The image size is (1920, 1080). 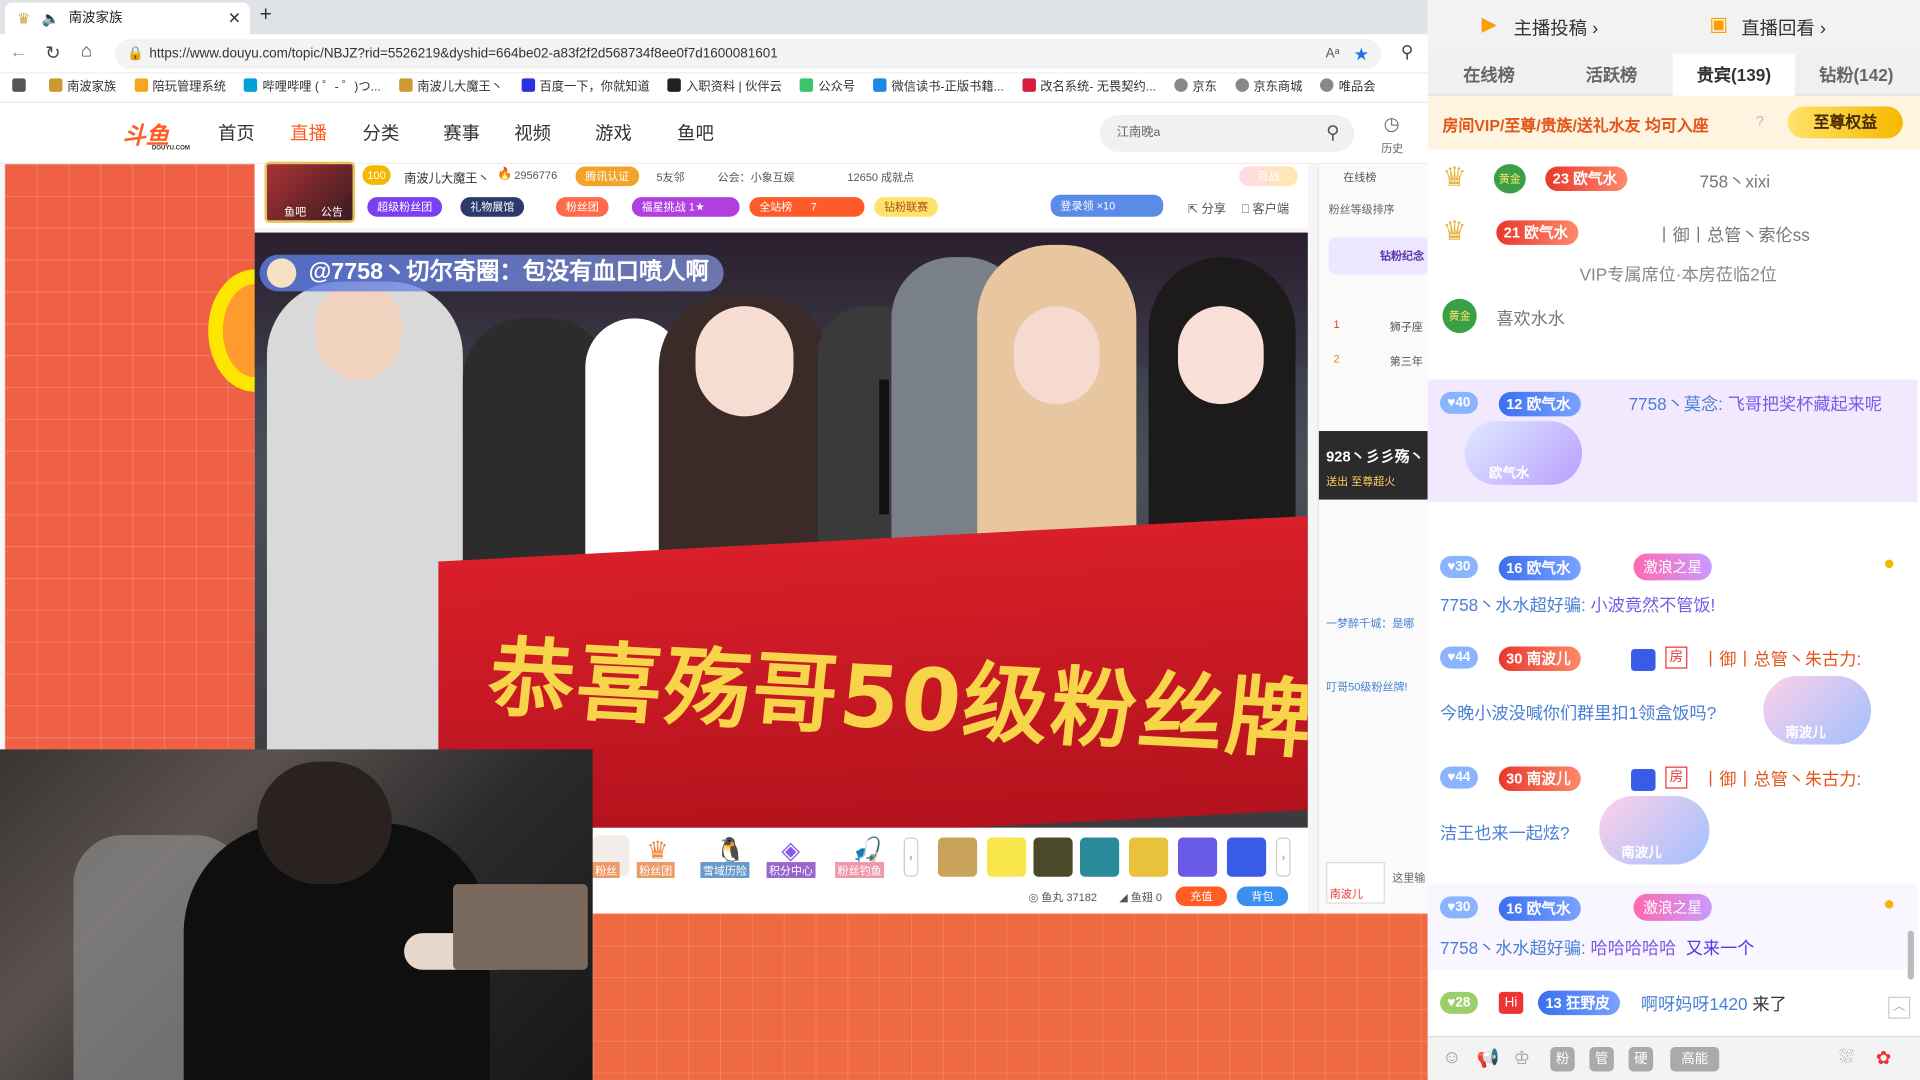 I want to click on backpack-button: 背包, so click(x=1262, y=896).